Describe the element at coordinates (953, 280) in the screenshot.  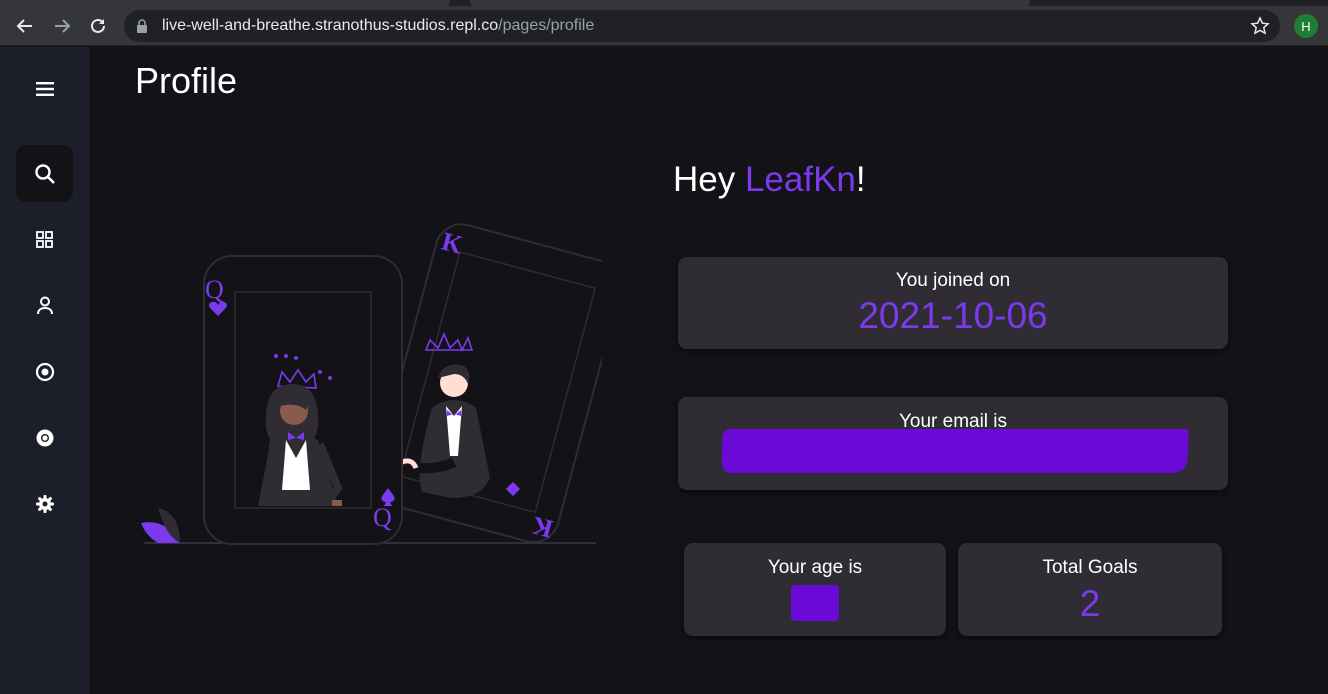
I see `joined-label: You joined on` at that location.